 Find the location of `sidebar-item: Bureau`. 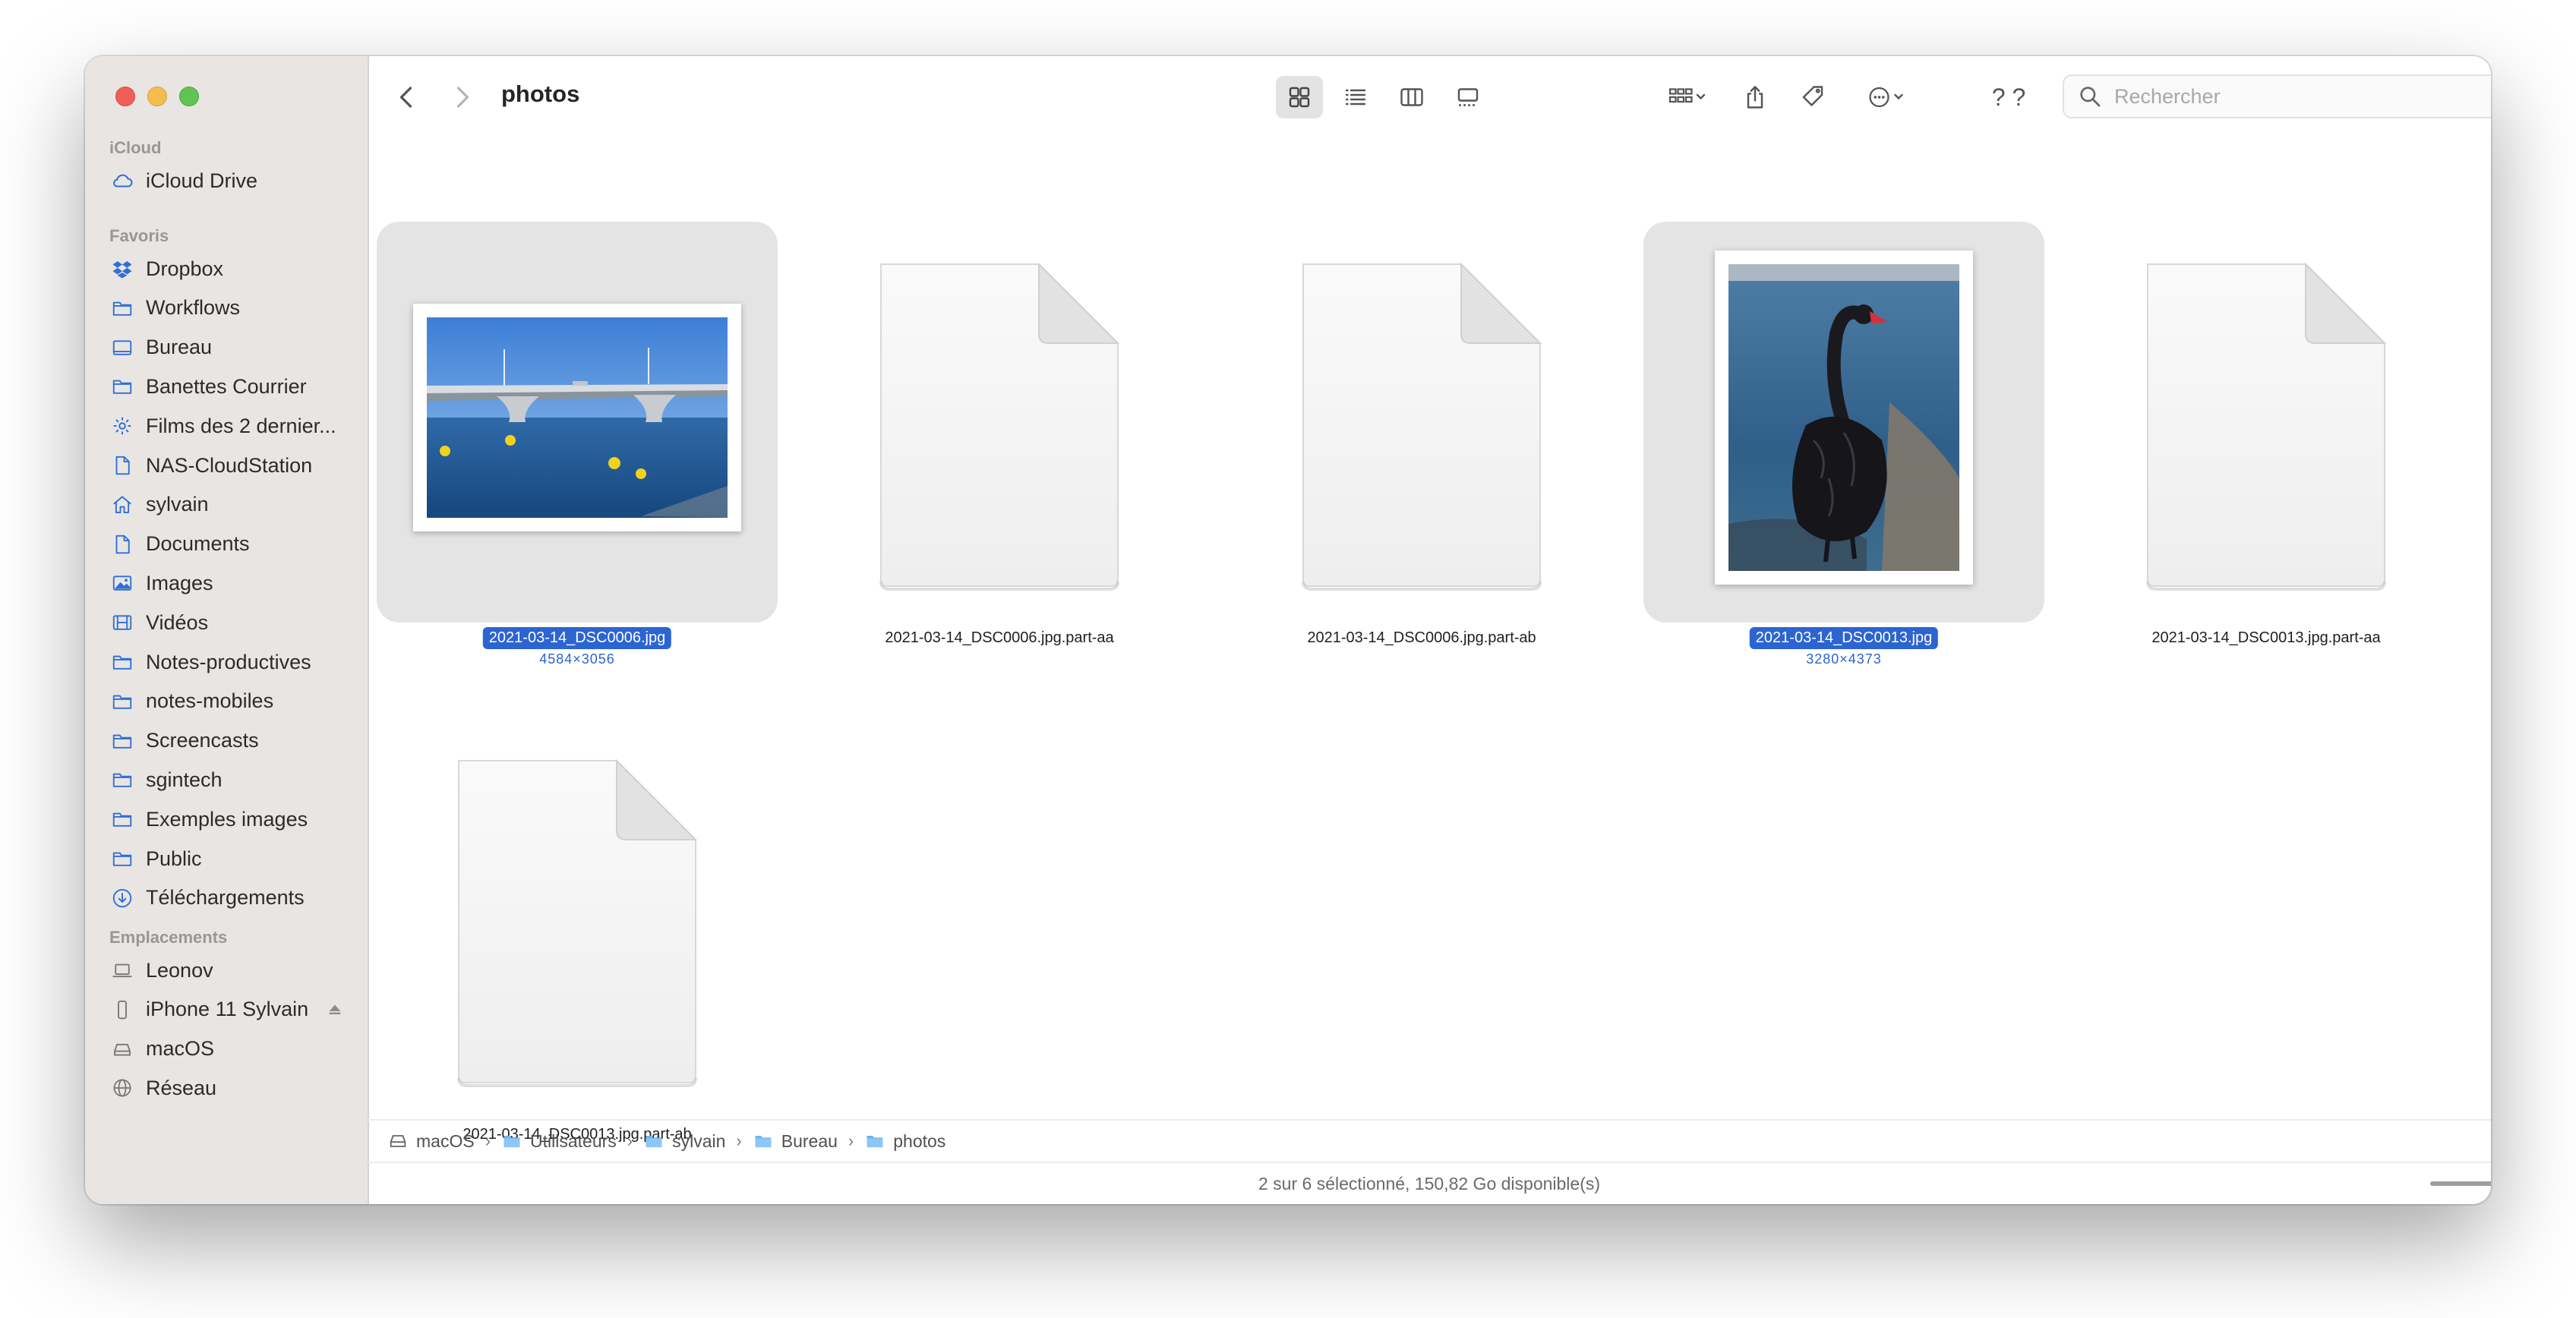

sidebar-item: Bureau is located at coordinates (234, 348).